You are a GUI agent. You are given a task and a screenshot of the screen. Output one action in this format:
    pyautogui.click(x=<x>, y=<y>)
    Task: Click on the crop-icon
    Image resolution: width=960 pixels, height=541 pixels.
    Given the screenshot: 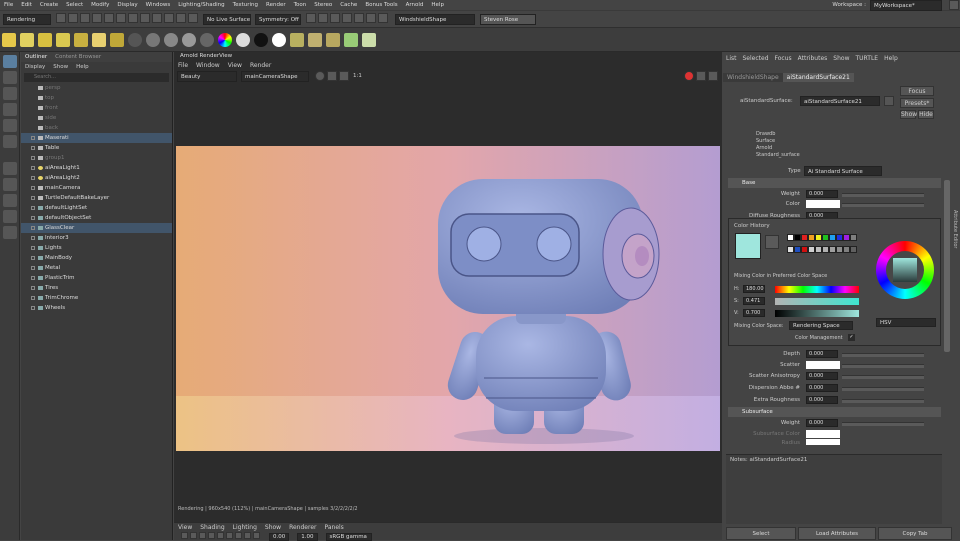 What is the action you would take?
    pyautogui.click(x=344, y=76)
    